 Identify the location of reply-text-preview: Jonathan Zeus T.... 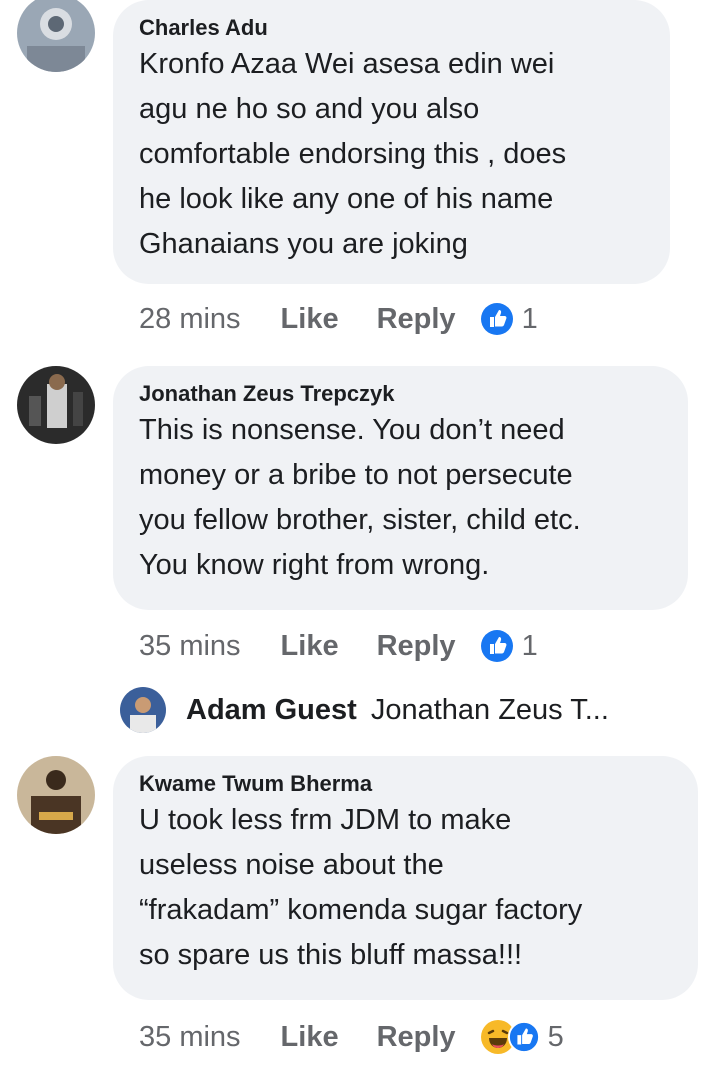
(490, 710).